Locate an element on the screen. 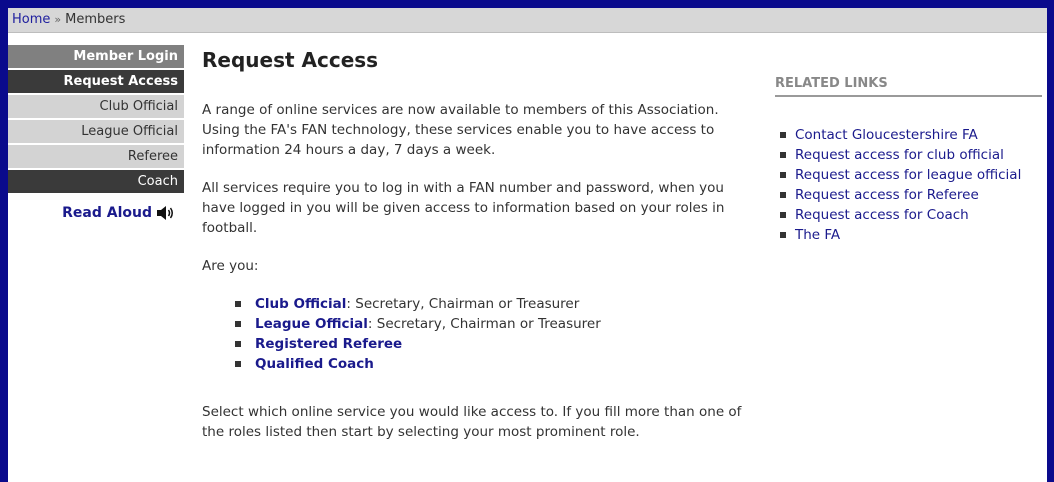  list-item: Contact Gloucestershire FA is located at coordinates (909, 135).